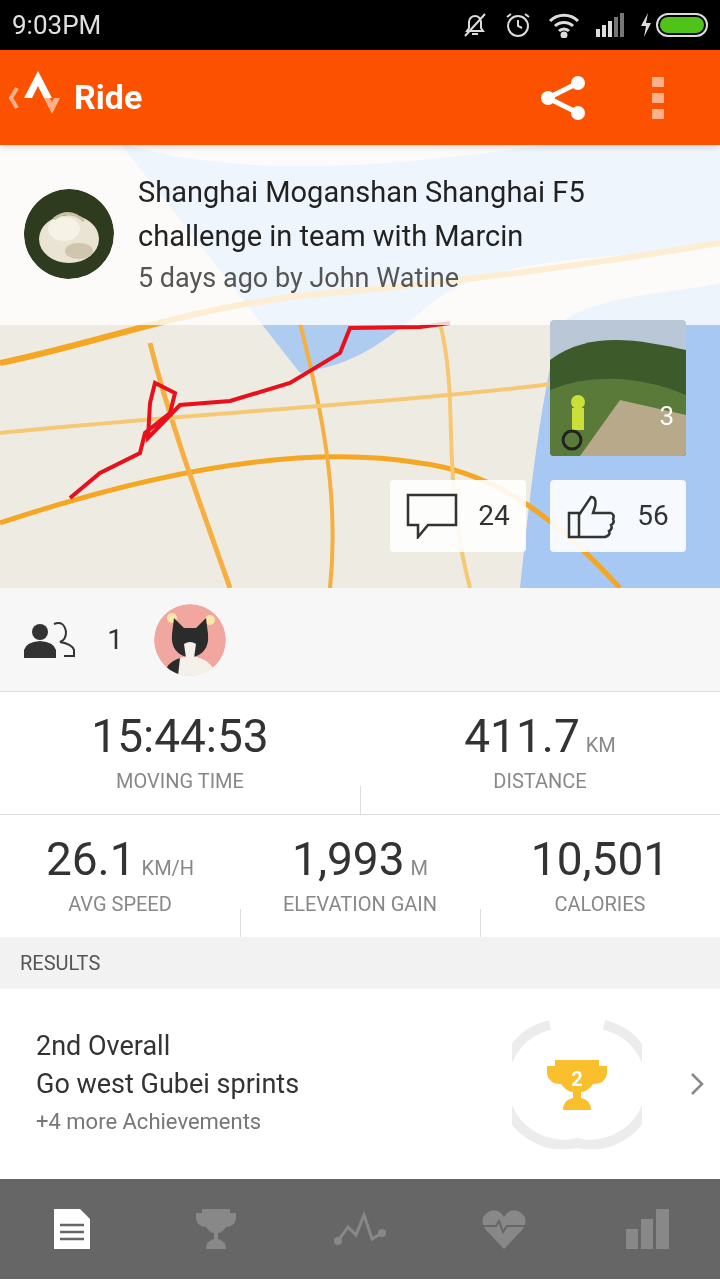 The height and width of the screenshot is (1280, 720). Describe the element at coordinates (115, 639) in the screenshot. I see `athlete-count: 1` at that location.